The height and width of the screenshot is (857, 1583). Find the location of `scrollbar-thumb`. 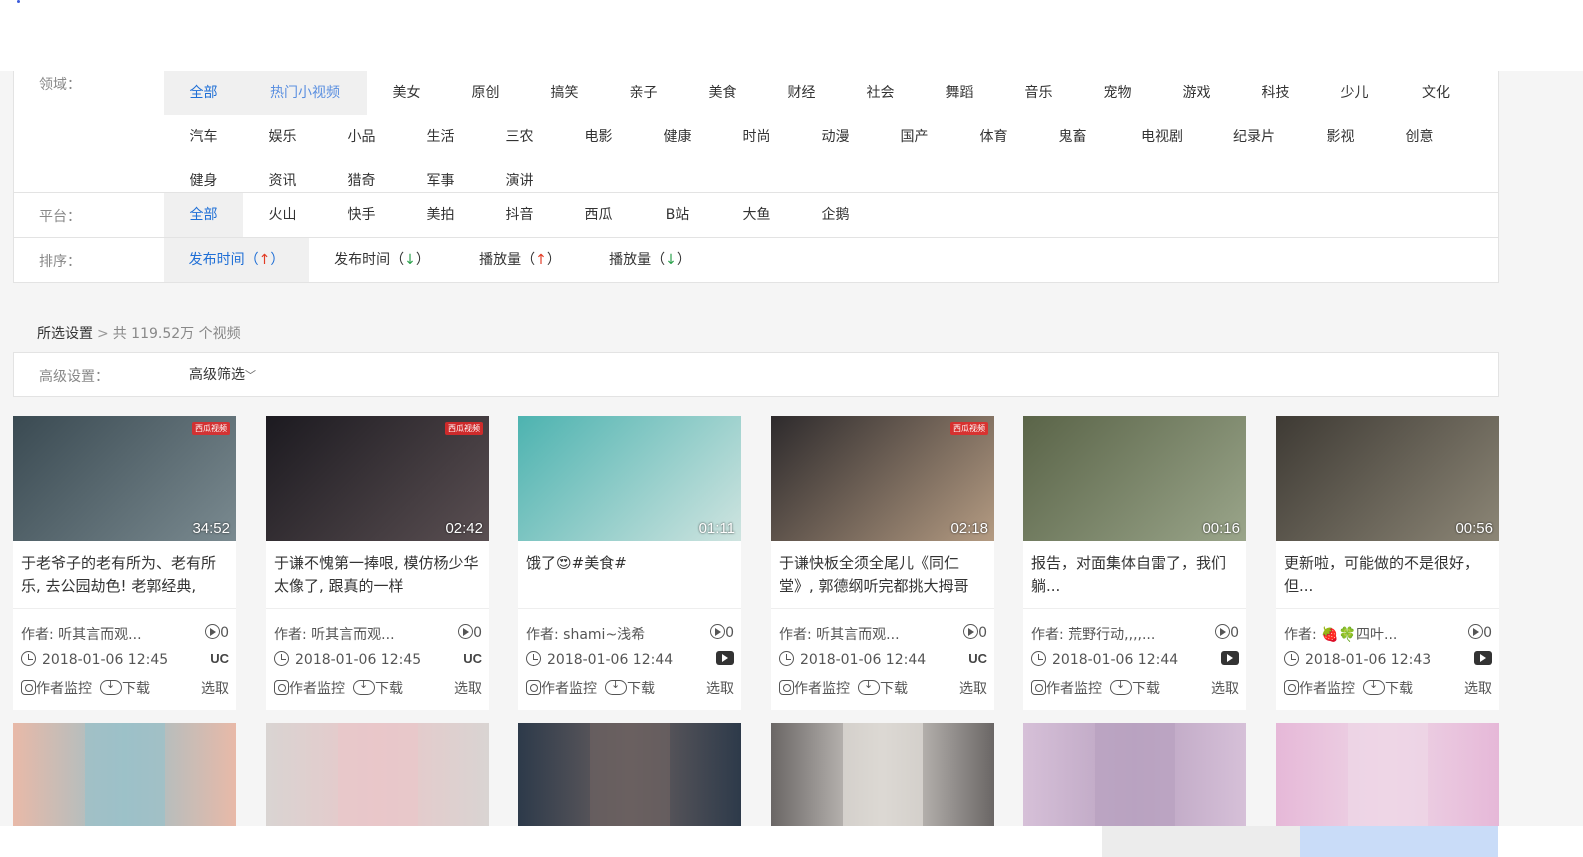

scrollbar-thumb is located at coordinates (1399, 841).